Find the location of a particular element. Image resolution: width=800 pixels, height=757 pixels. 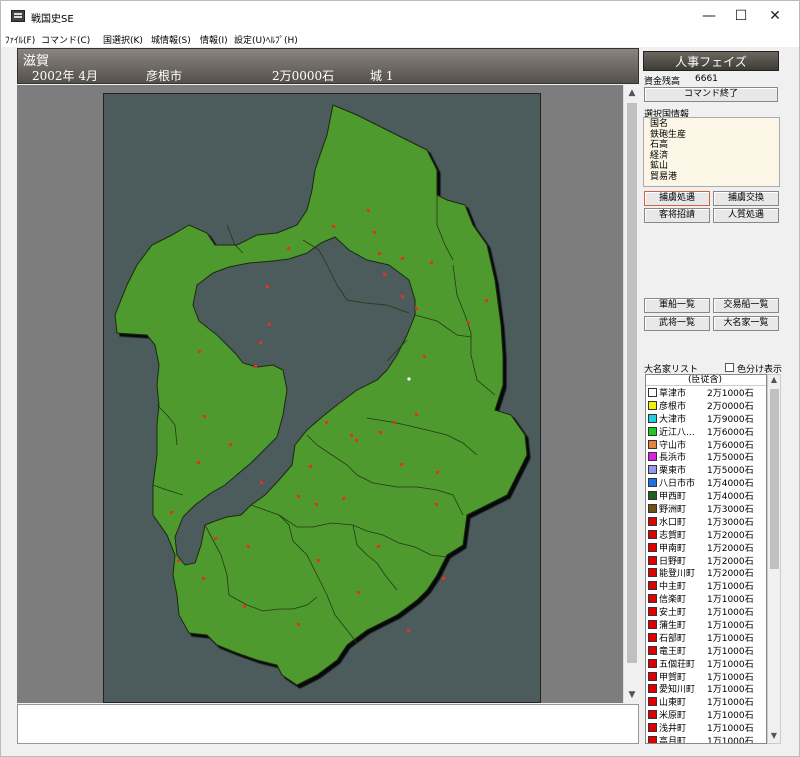

list-scroll-down-icon: ▼ is located at coordinates (774, 737).